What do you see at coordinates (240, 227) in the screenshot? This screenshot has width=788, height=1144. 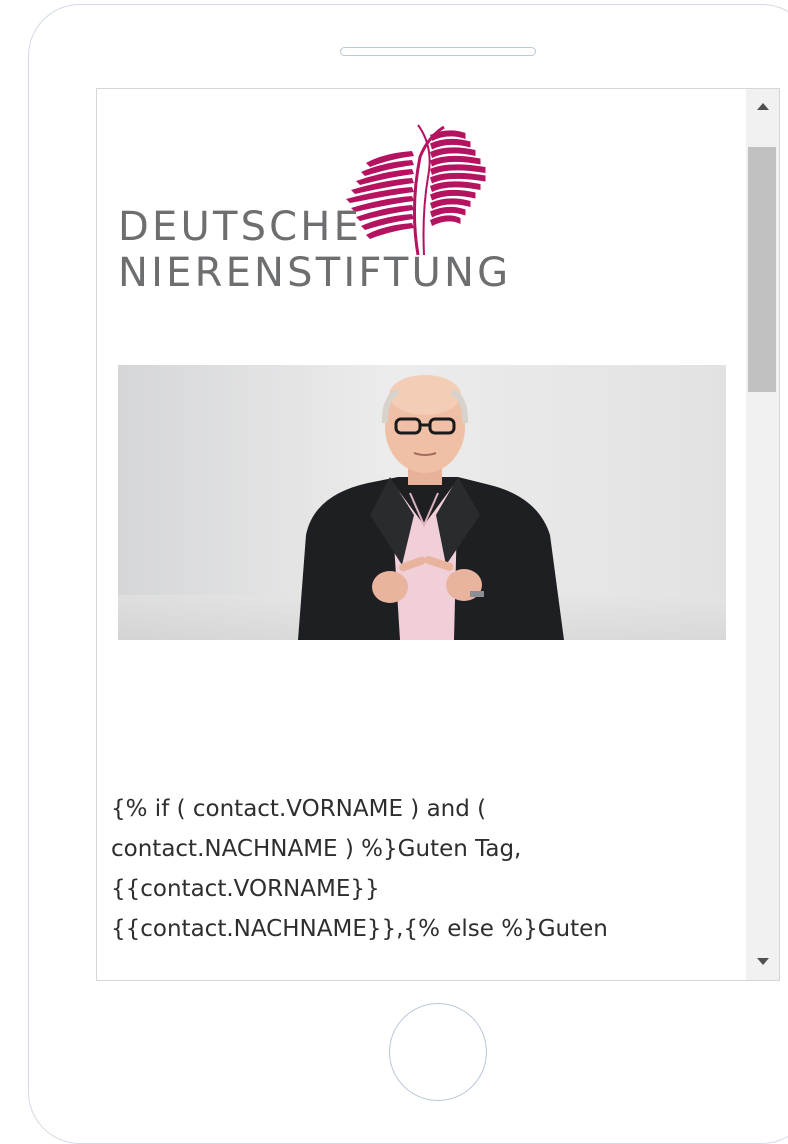 I see `logo-text-line1: DEUTSCHE` at bounding box center [240, 227].